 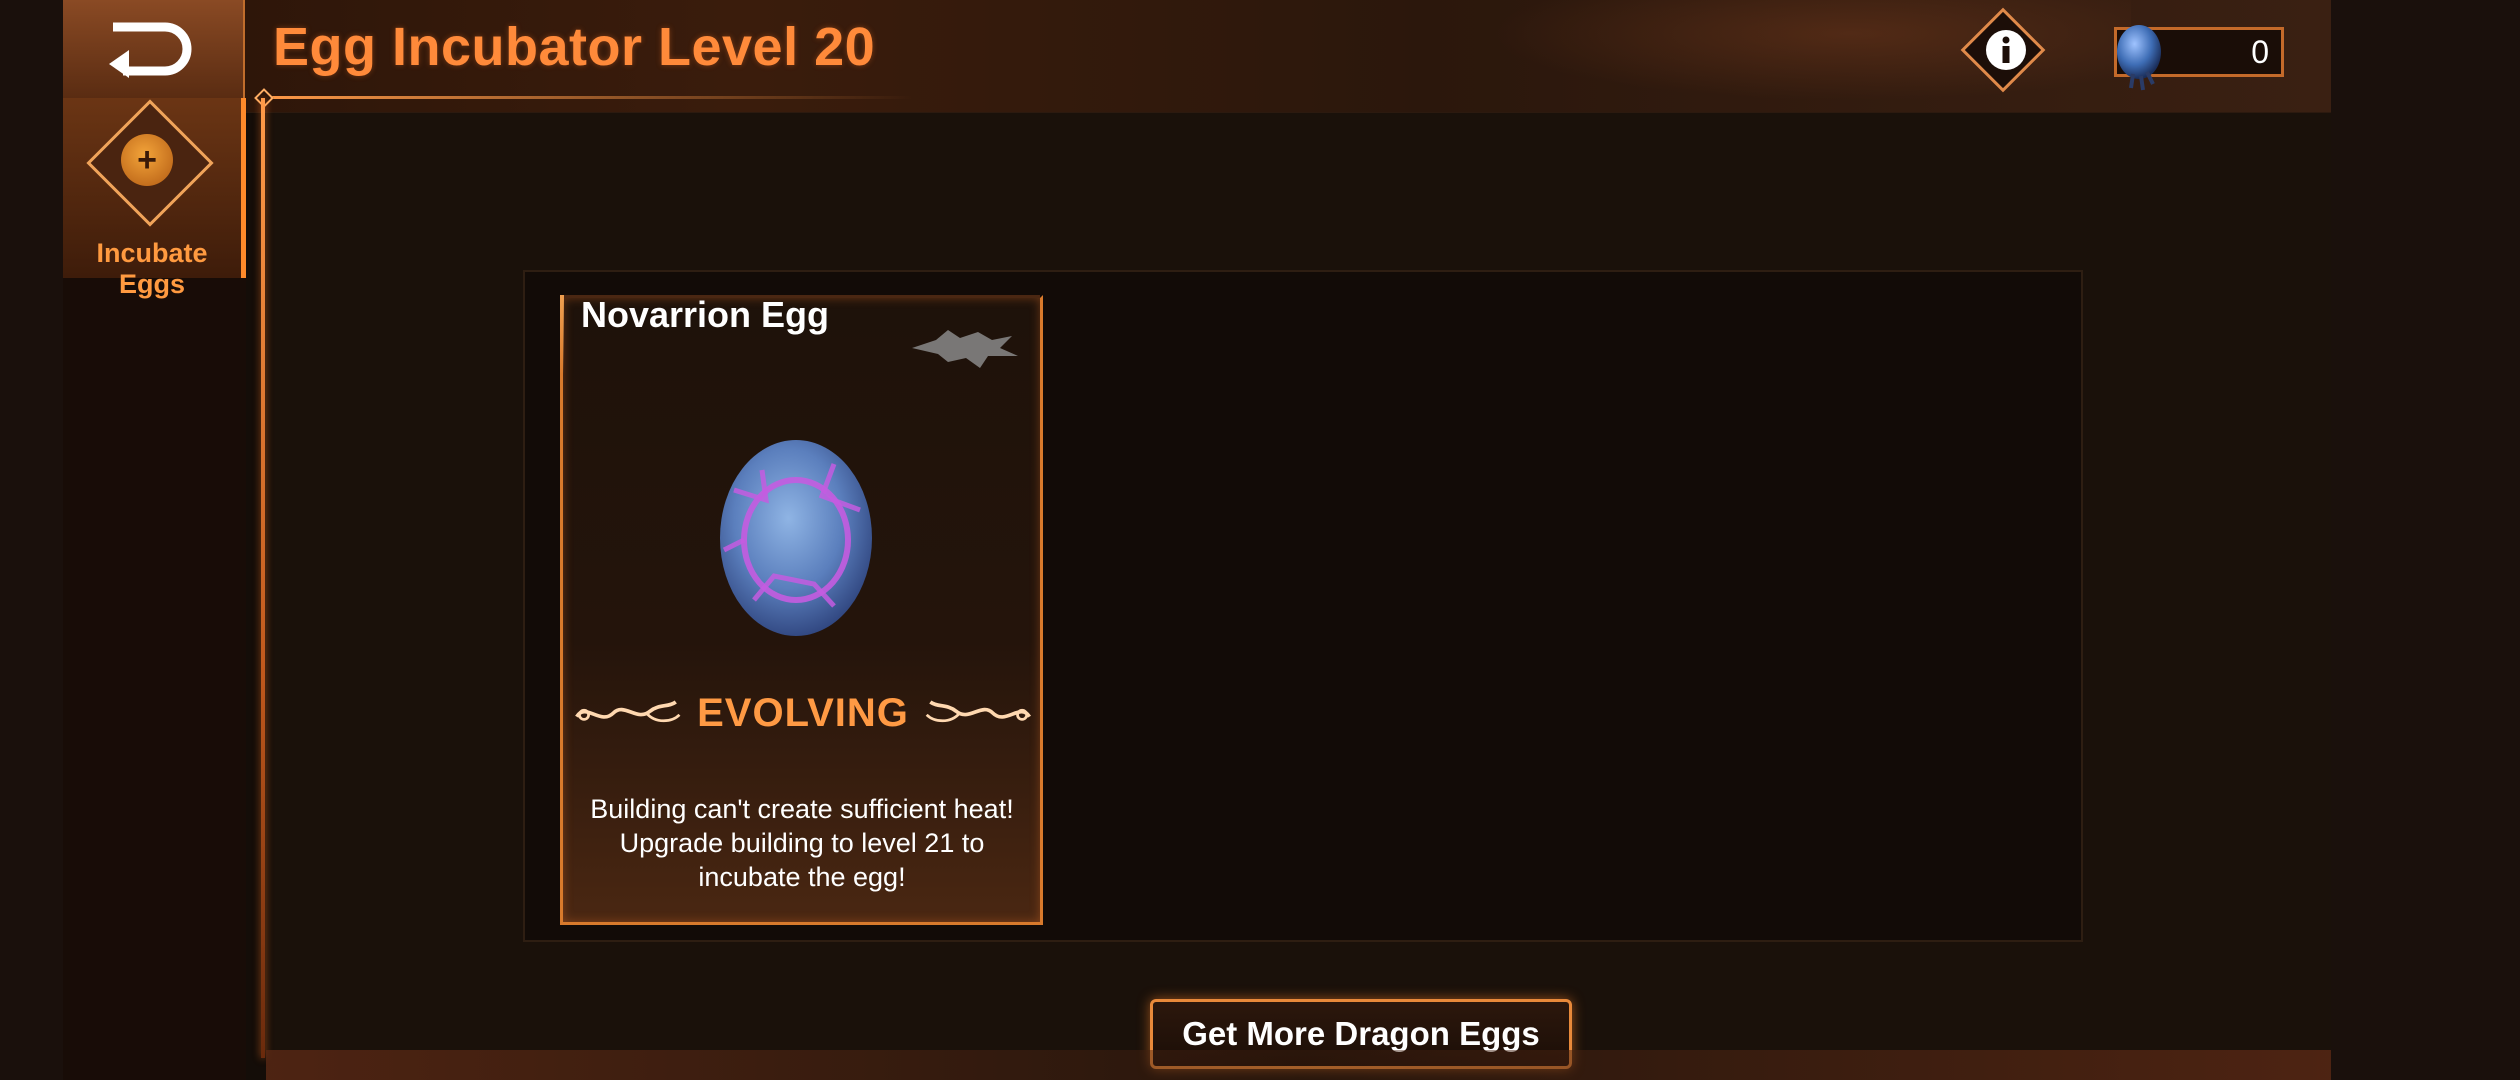 What do you see at coordinates (562, 335) in the screenshot?
I see `card-accent` at bounding box center [562, 335].